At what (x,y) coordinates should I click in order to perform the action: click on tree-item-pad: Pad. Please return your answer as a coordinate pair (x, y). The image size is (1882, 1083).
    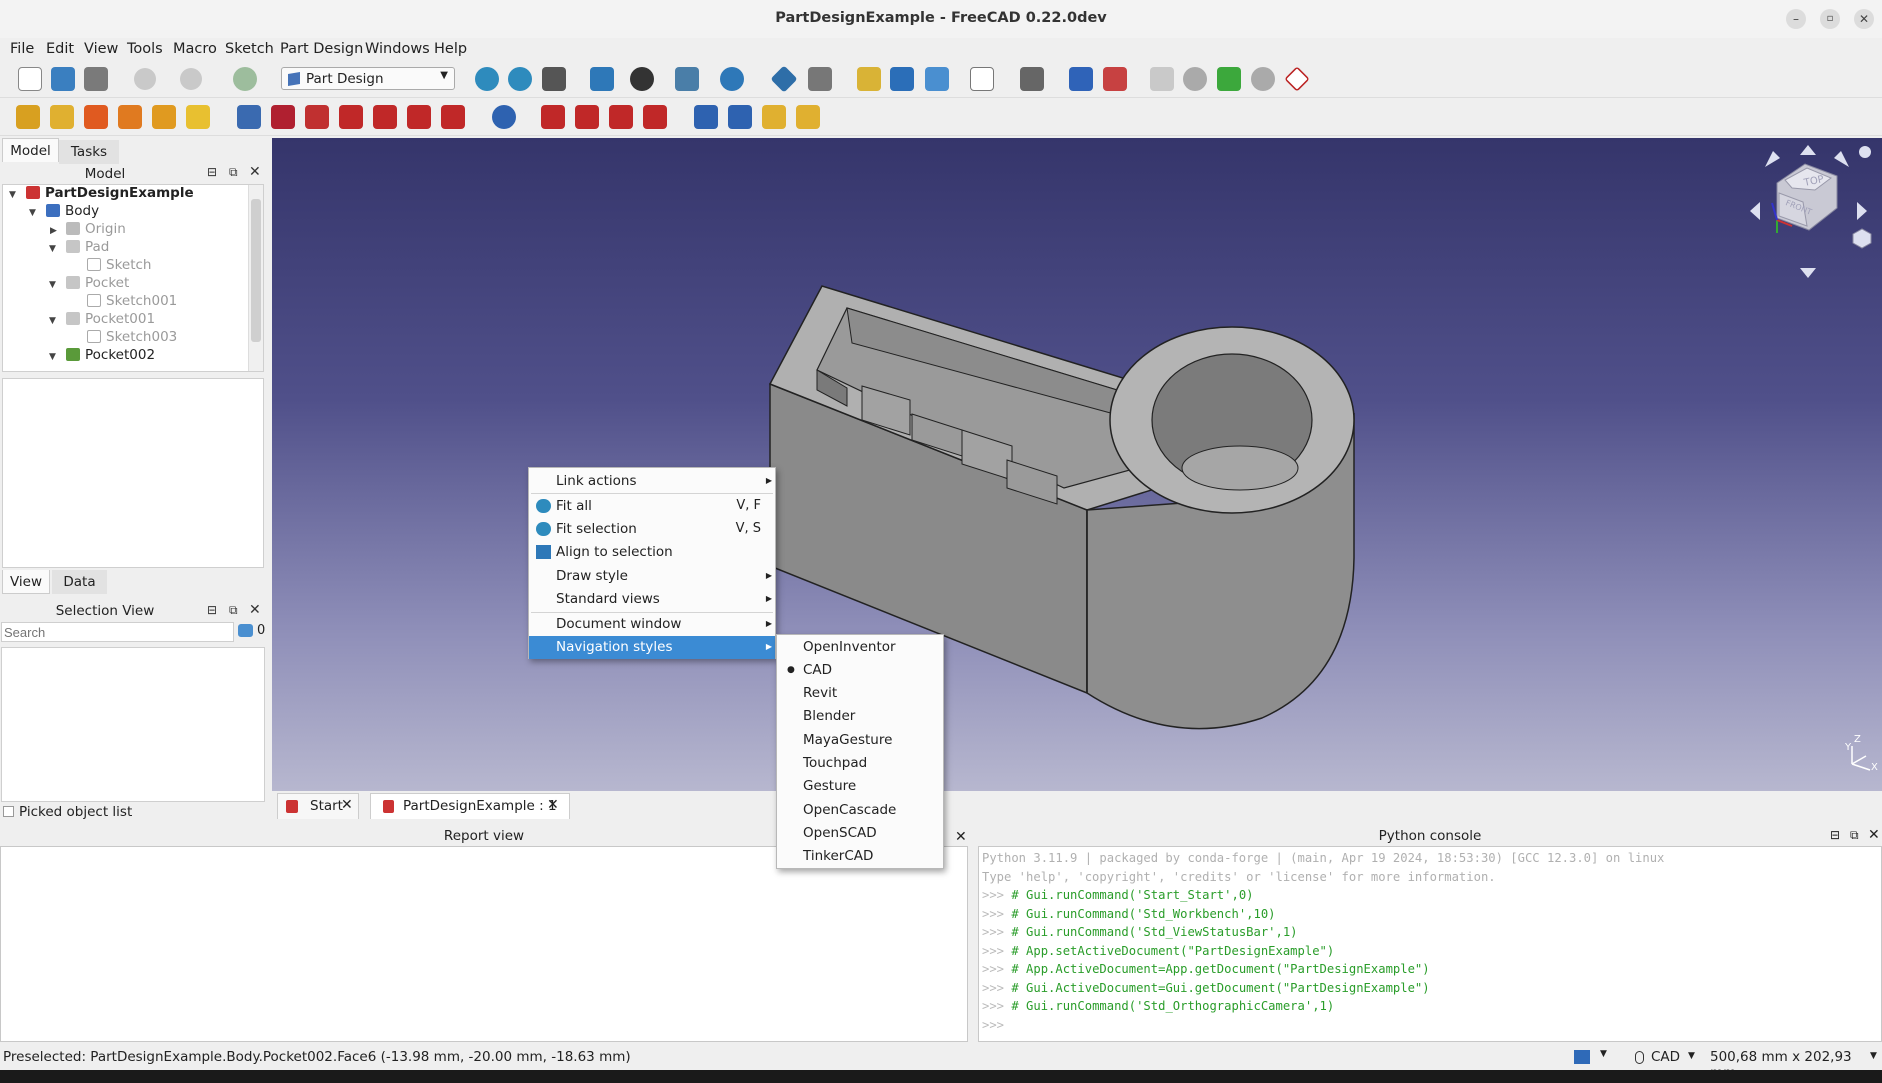
    Looking at the image, I should click on (87, 248).